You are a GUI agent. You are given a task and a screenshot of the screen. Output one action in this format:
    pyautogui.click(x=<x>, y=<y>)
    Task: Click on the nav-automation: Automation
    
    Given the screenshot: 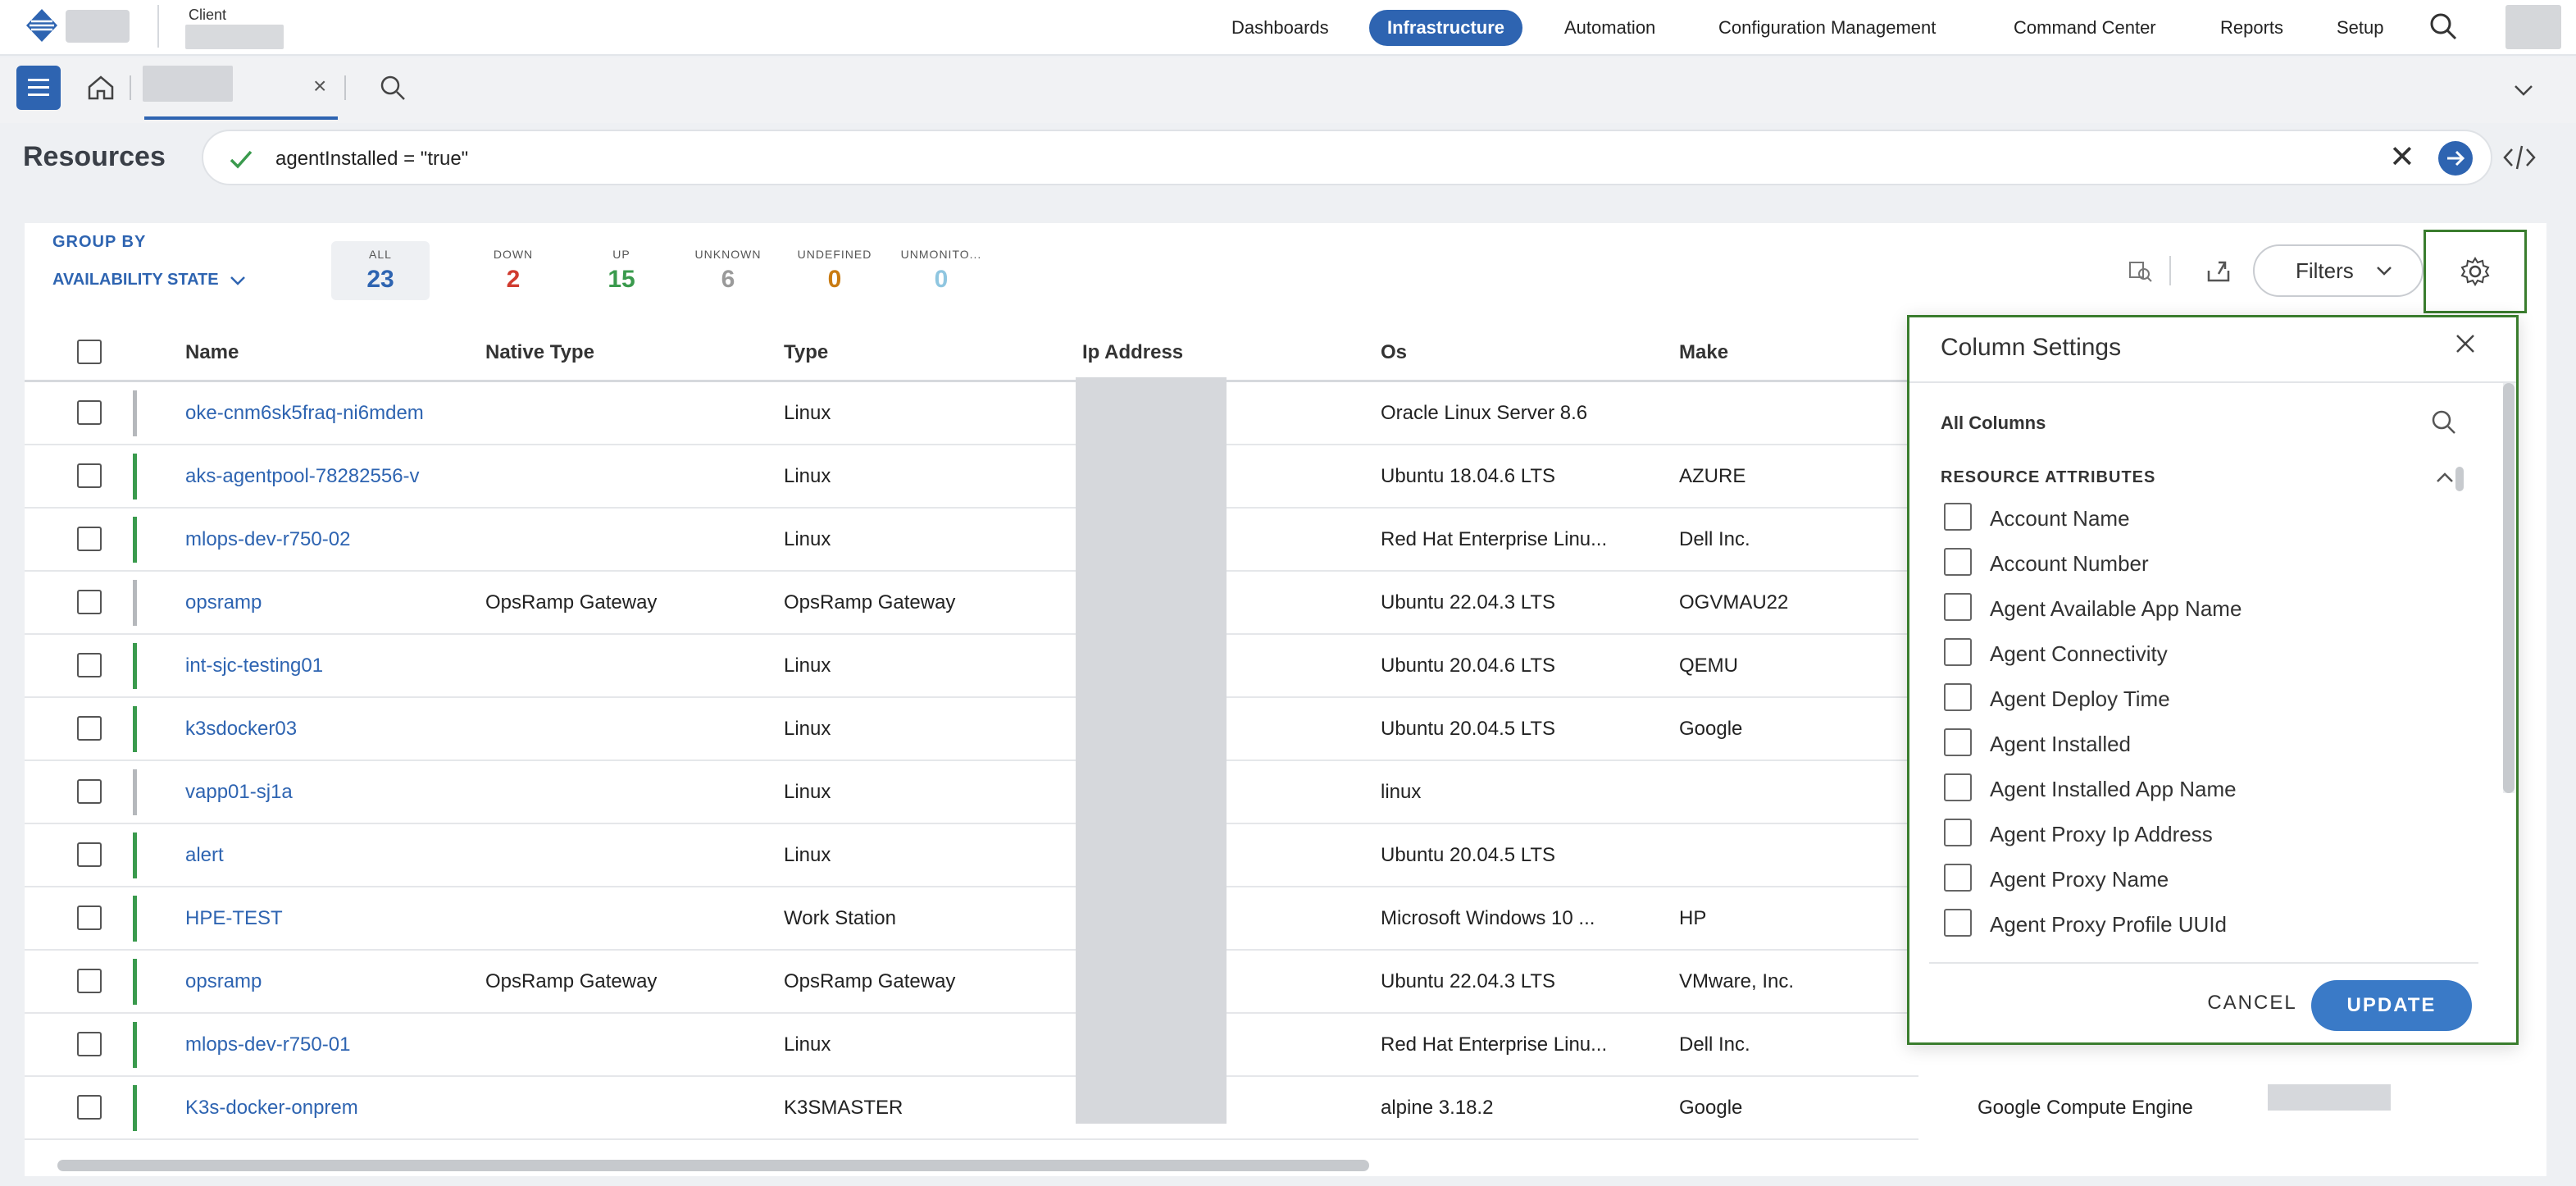 What is the action you would take?
    pyautogui.click(x=1609, y=28)
    